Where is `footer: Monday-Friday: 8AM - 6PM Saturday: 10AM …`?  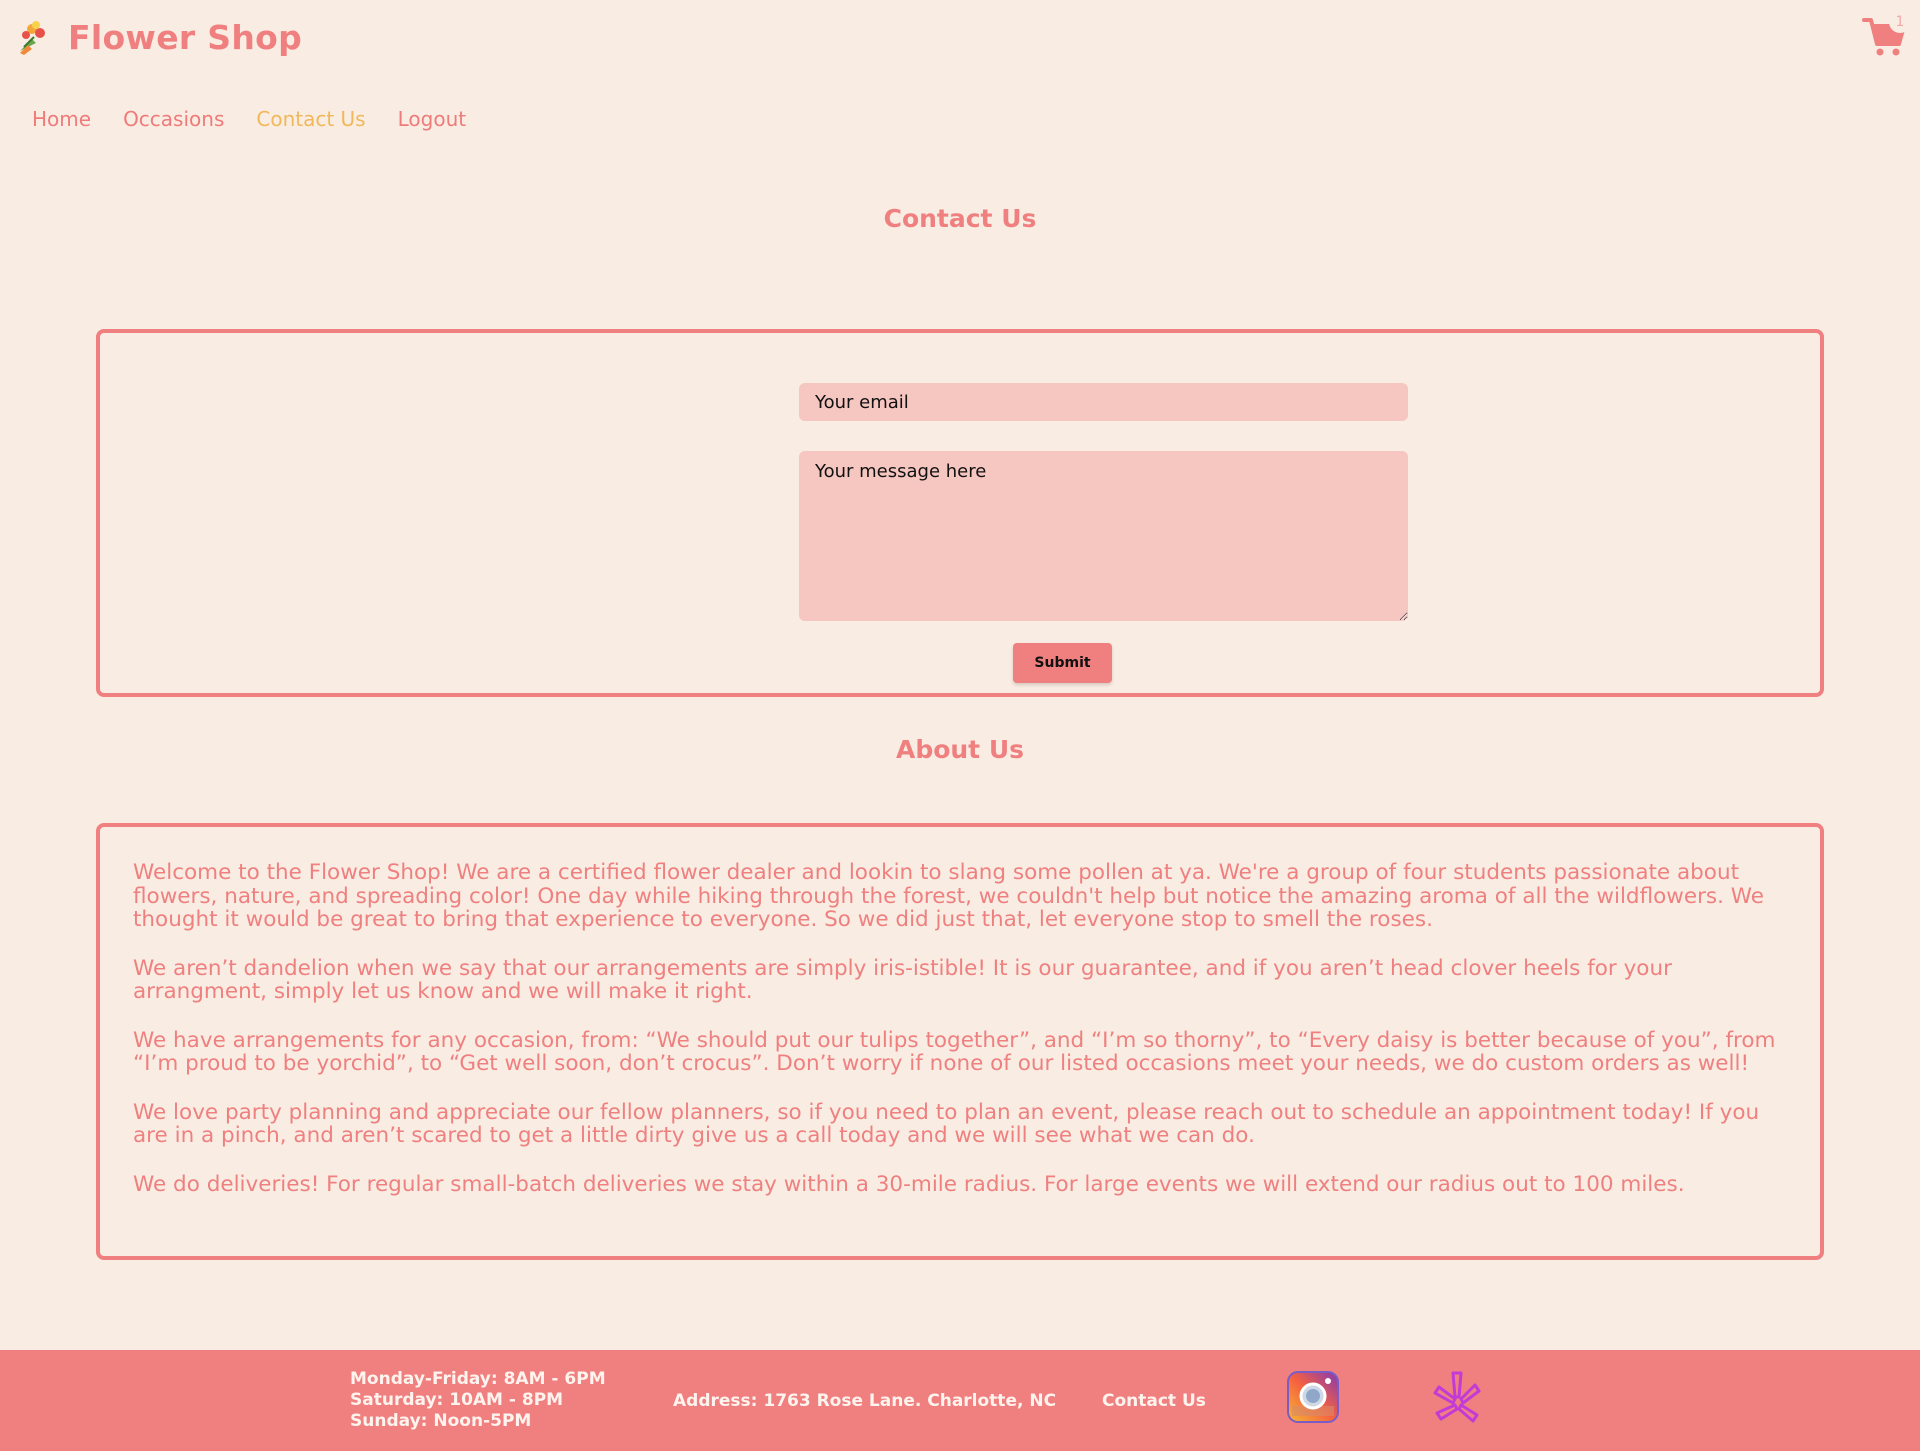
footer: Monday-Friday: 8AM - 6PM Saturday: 10AM … is located at coordinates (960, 1400).